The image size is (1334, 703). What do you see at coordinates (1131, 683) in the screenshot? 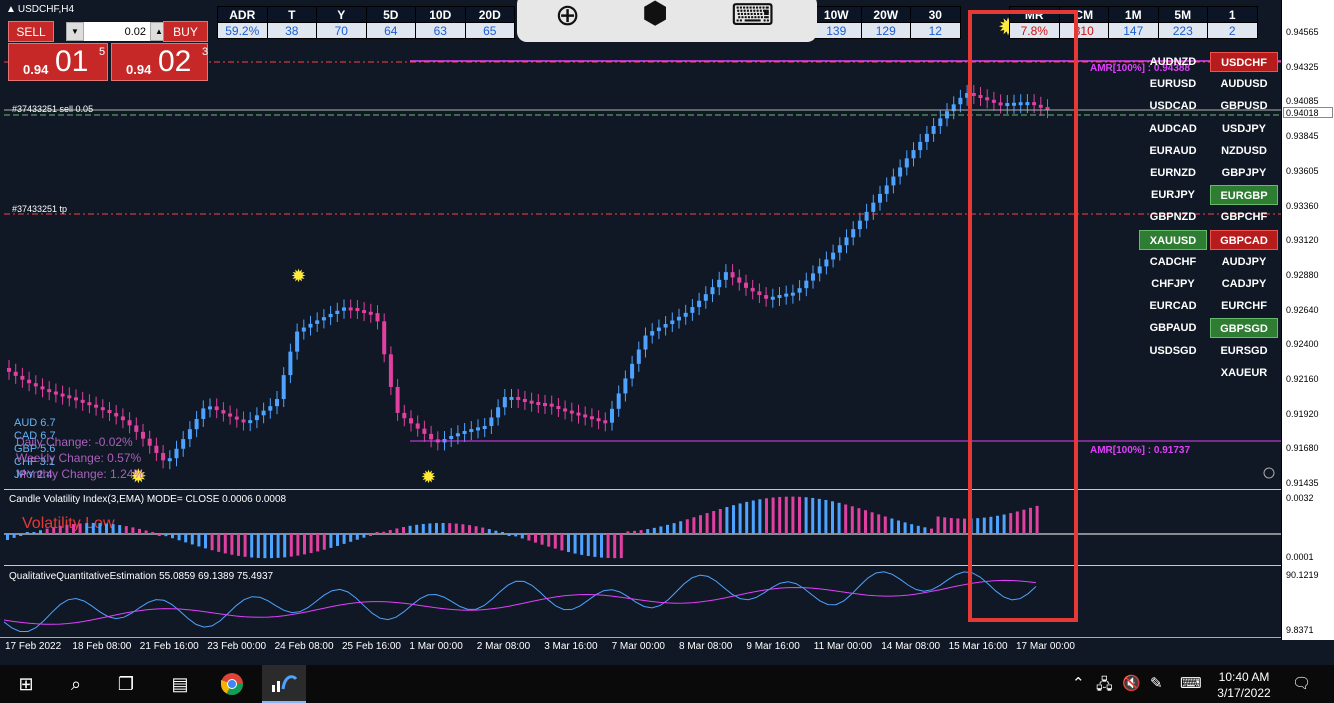
I see `volume-muted-icon: 🔇` at bounding box center [1131, 683].